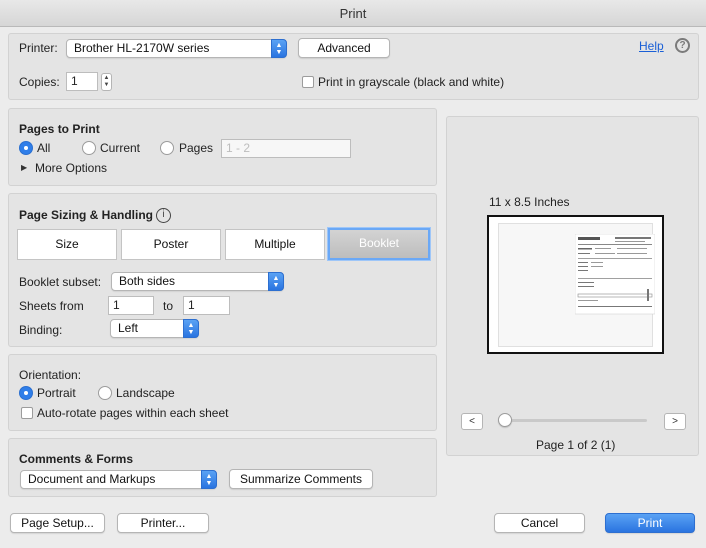 This screenshot has width=706, height=548. I want to click on portrait-label: Portrait, so click(56, 393).